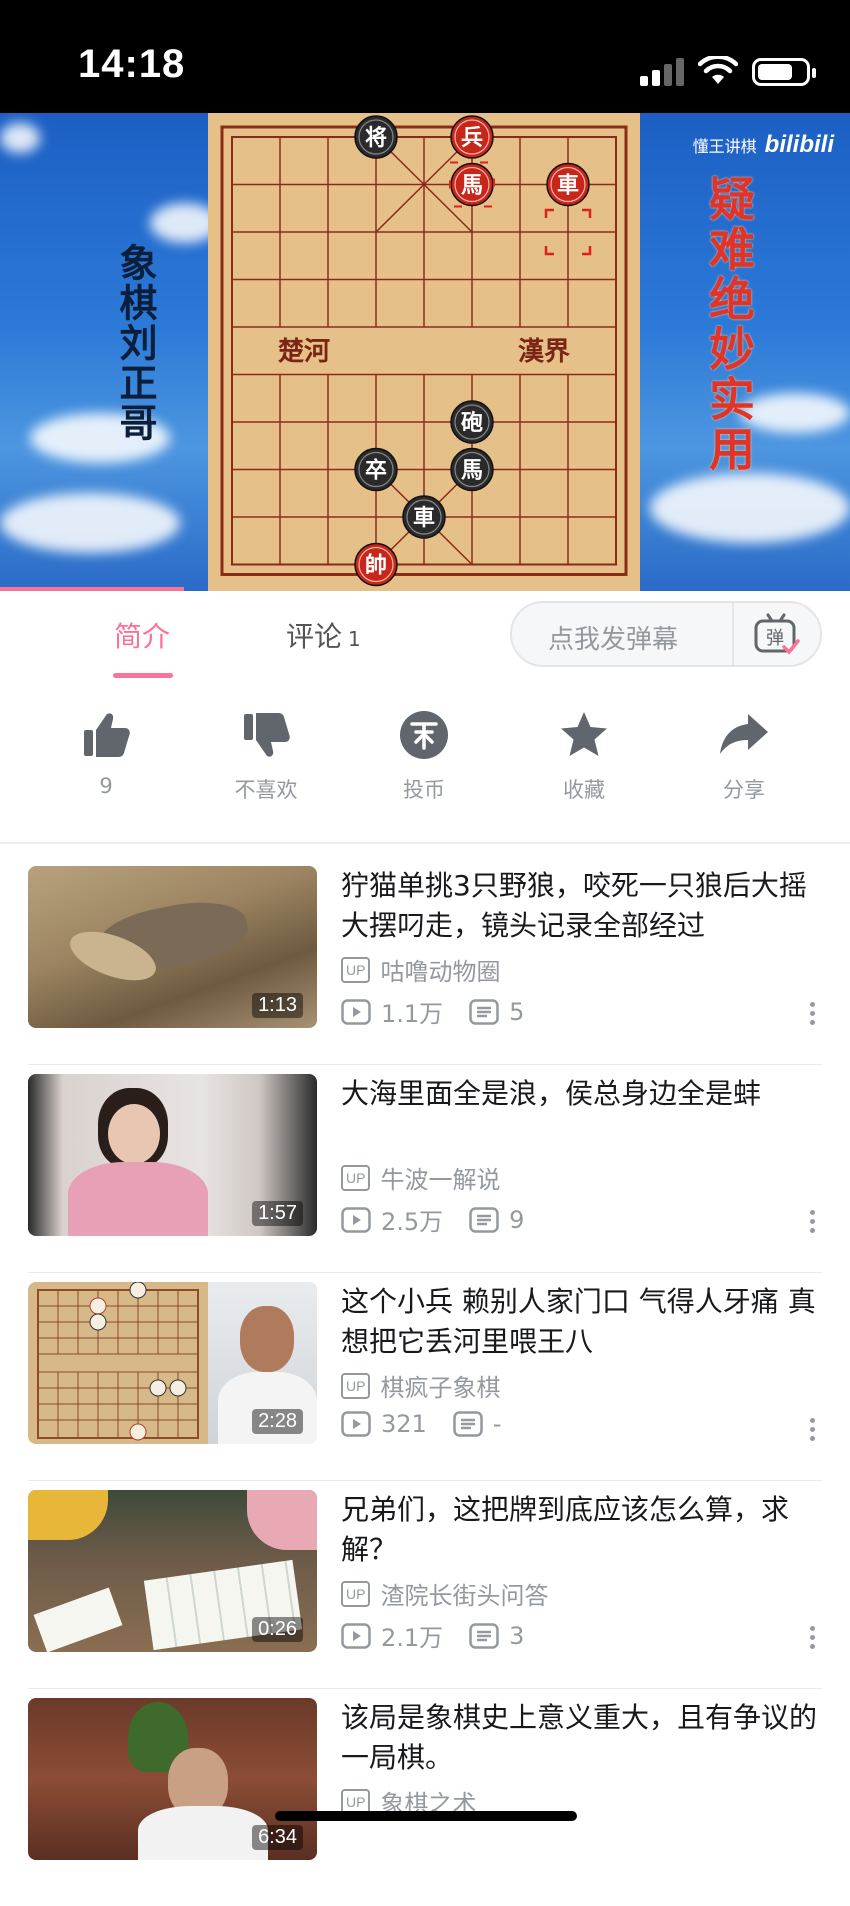 This screenshot has height=1906, width=850. What do you see at coordinates (744, 790) in the screenshot?
I see `share-label: 分享` at bounding box center [744, 790].